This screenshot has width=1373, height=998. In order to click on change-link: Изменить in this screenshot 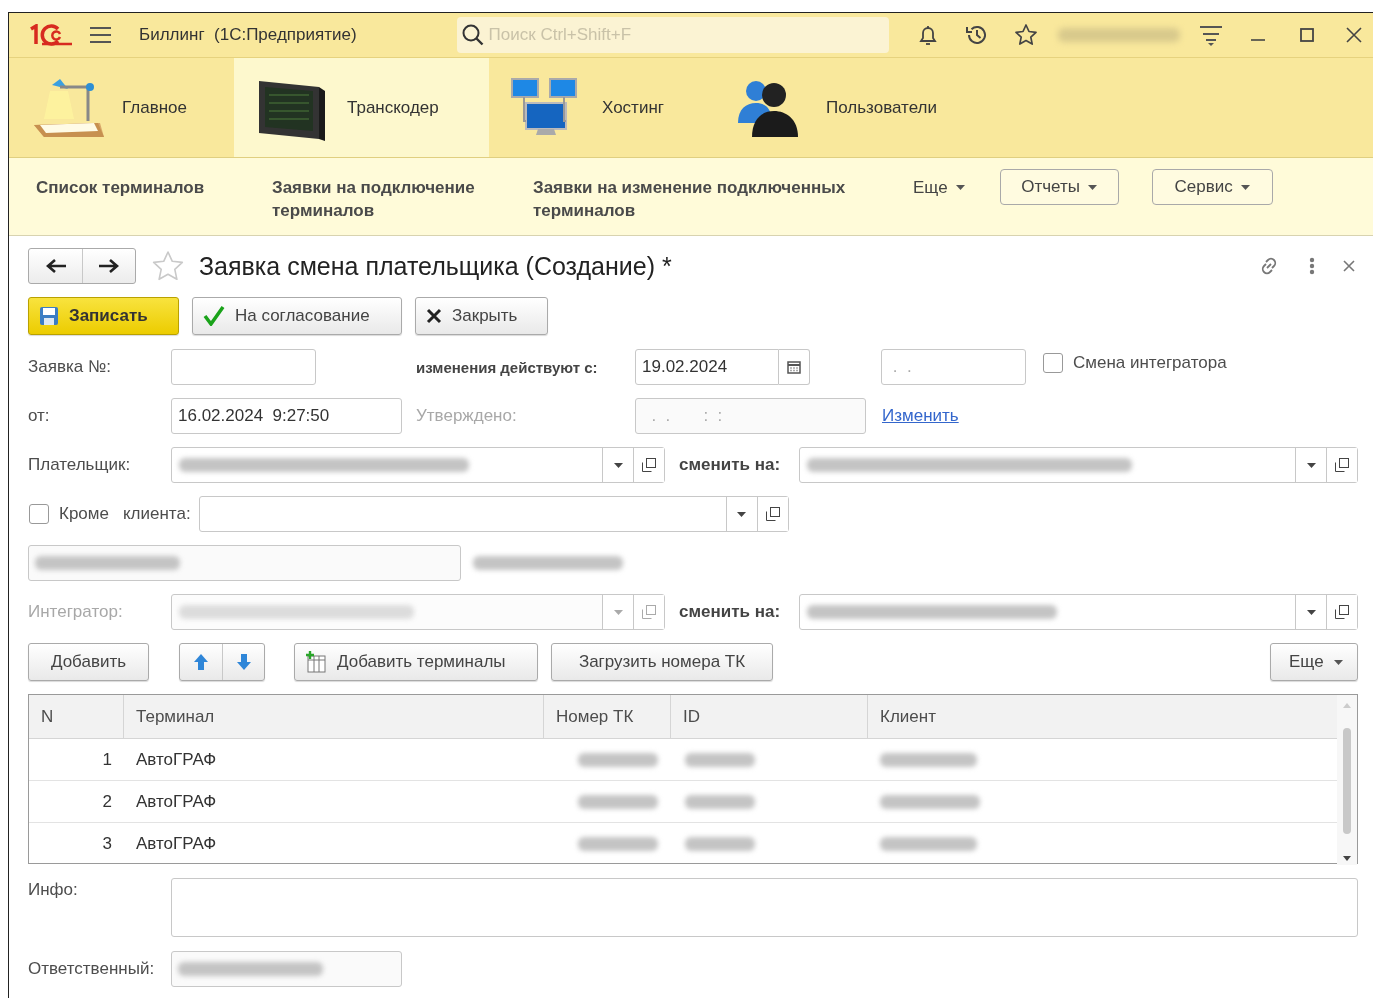, I will do `click(920, 416)`.